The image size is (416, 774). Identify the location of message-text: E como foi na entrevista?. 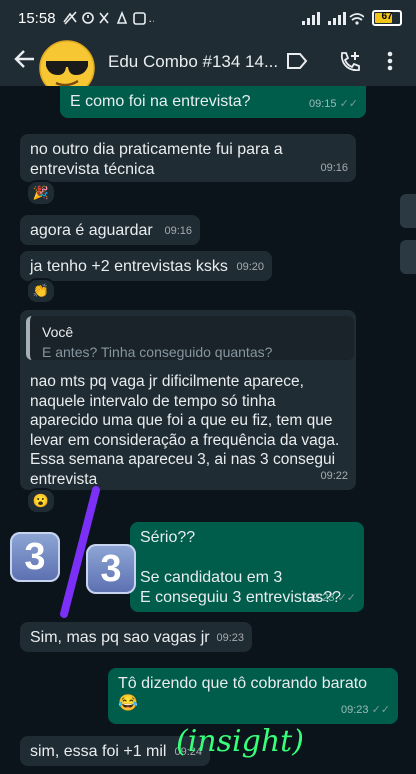
(160, 101).